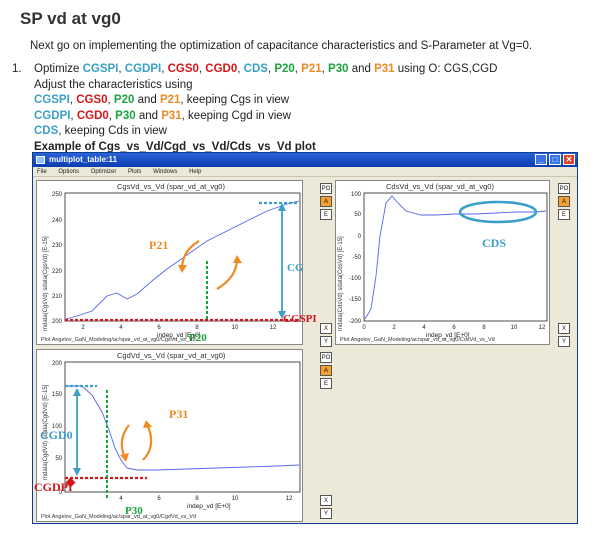  What do you see at coordinates (541, 159) in the screenshot?
I see `minimize-button: _` at bounding box center [541, 159].